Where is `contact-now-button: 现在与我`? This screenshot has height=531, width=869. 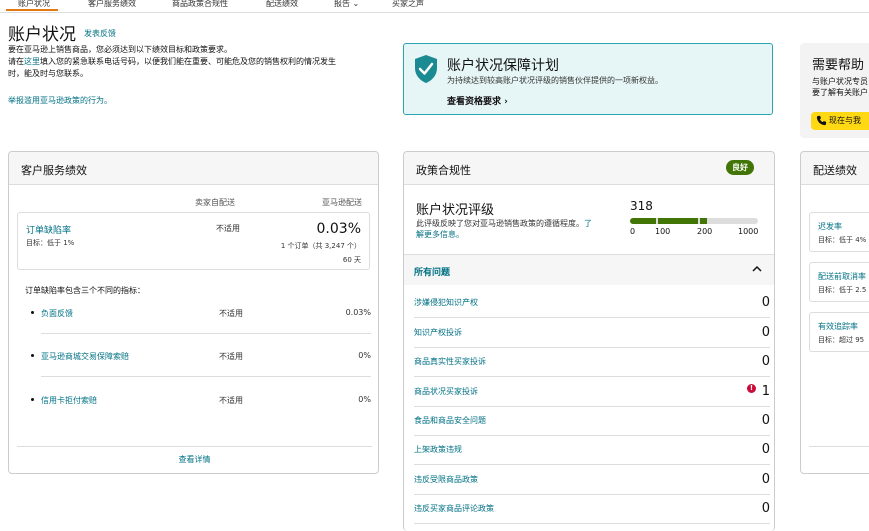
contact-now-button: 现在与我 is located at coordinates (840, 121).